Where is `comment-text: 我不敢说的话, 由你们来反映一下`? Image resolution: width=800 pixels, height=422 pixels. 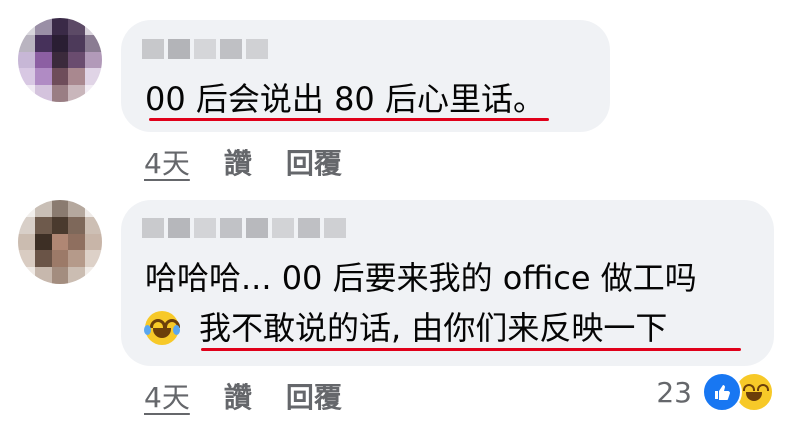 comment-text: 我不敢说的话, 由你们来反映一下 is located at coordinates (433, 328).